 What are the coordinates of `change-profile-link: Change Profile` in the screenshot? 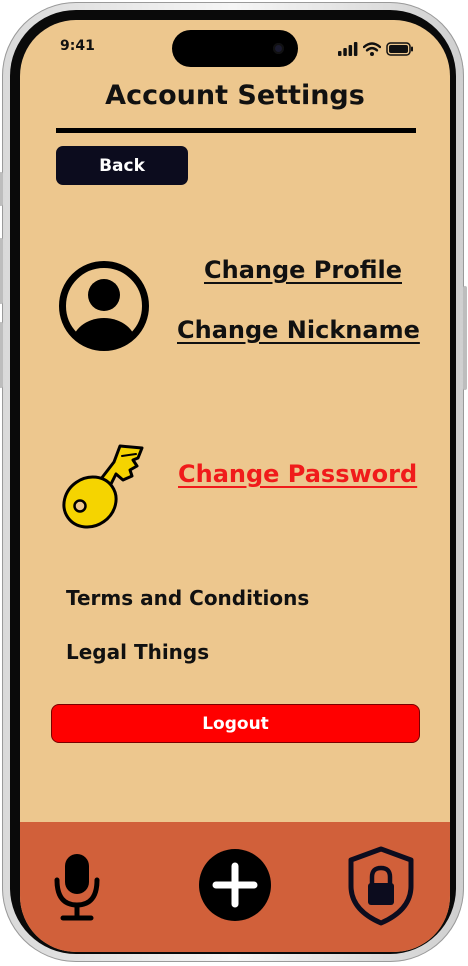 It's located at (303, 270).